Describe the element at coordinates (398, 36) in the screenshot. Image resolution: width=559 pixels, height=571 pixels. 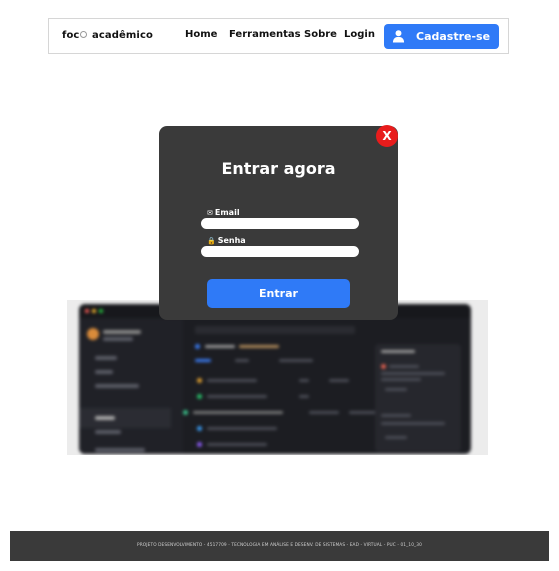
I see `user-icon` at that location.